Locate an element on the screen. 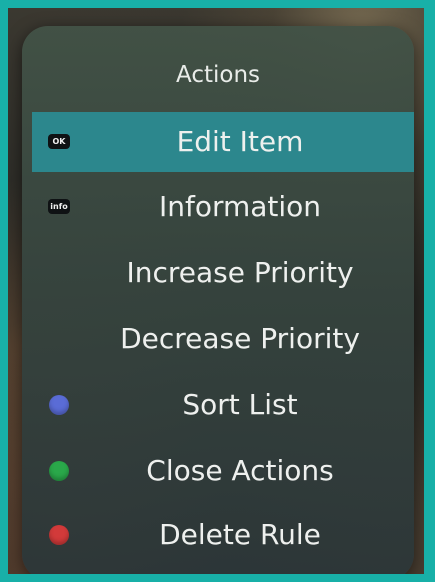  menu-title: Actions is located at coordinates (217, 75).